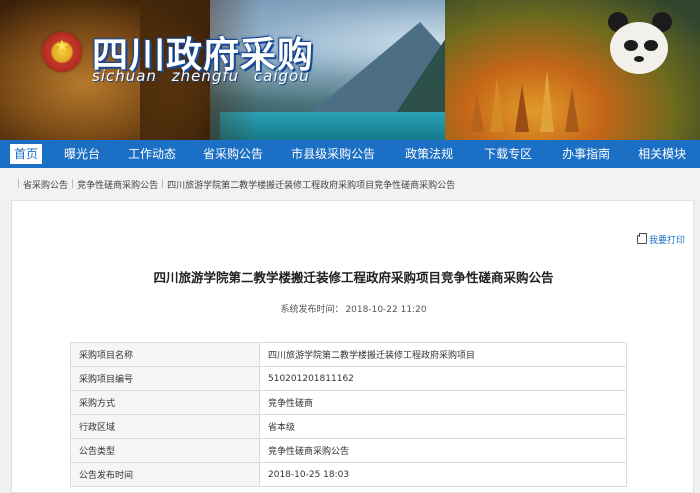 This screenshot has width=700, height=493. What do you see at coordinates (443, 450) in the screenshot?
I see `table-value: 竞争性磋商采购公告` at bounding box center [443, 450].